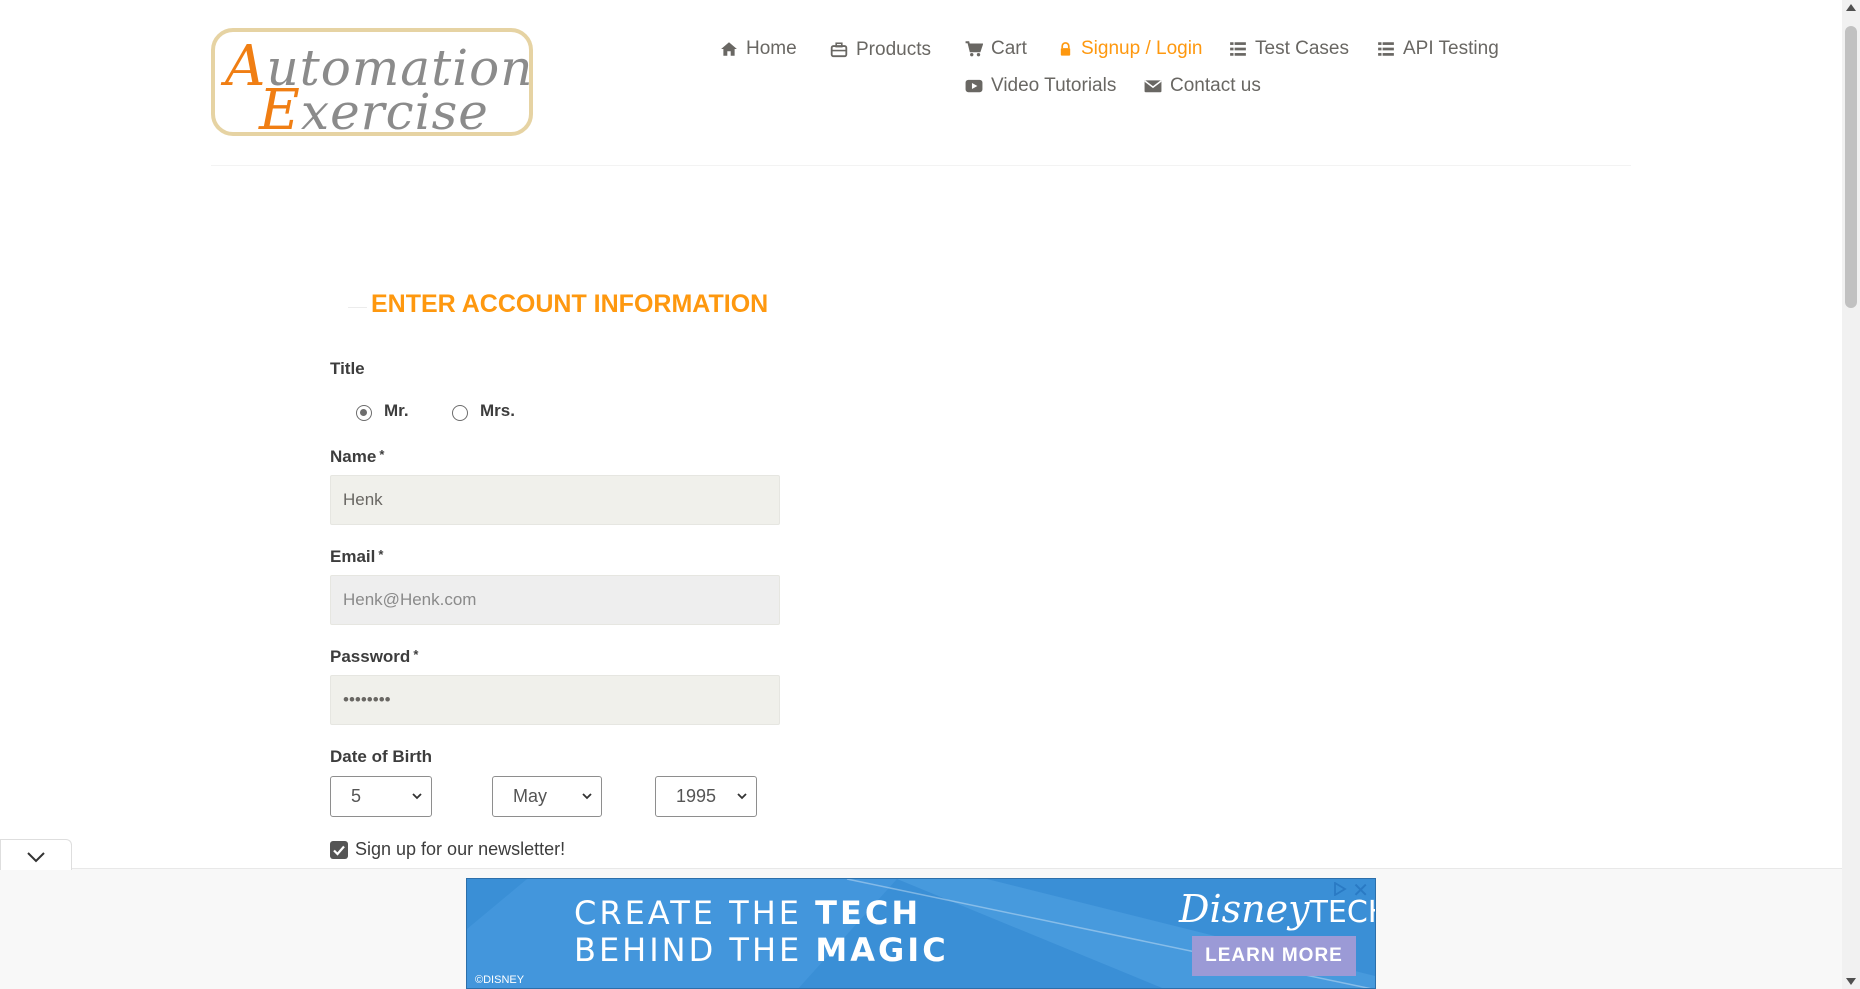 This screenshot has height=989, width=1860. I want to click on dob-day-select: 5, so click(381, 796).